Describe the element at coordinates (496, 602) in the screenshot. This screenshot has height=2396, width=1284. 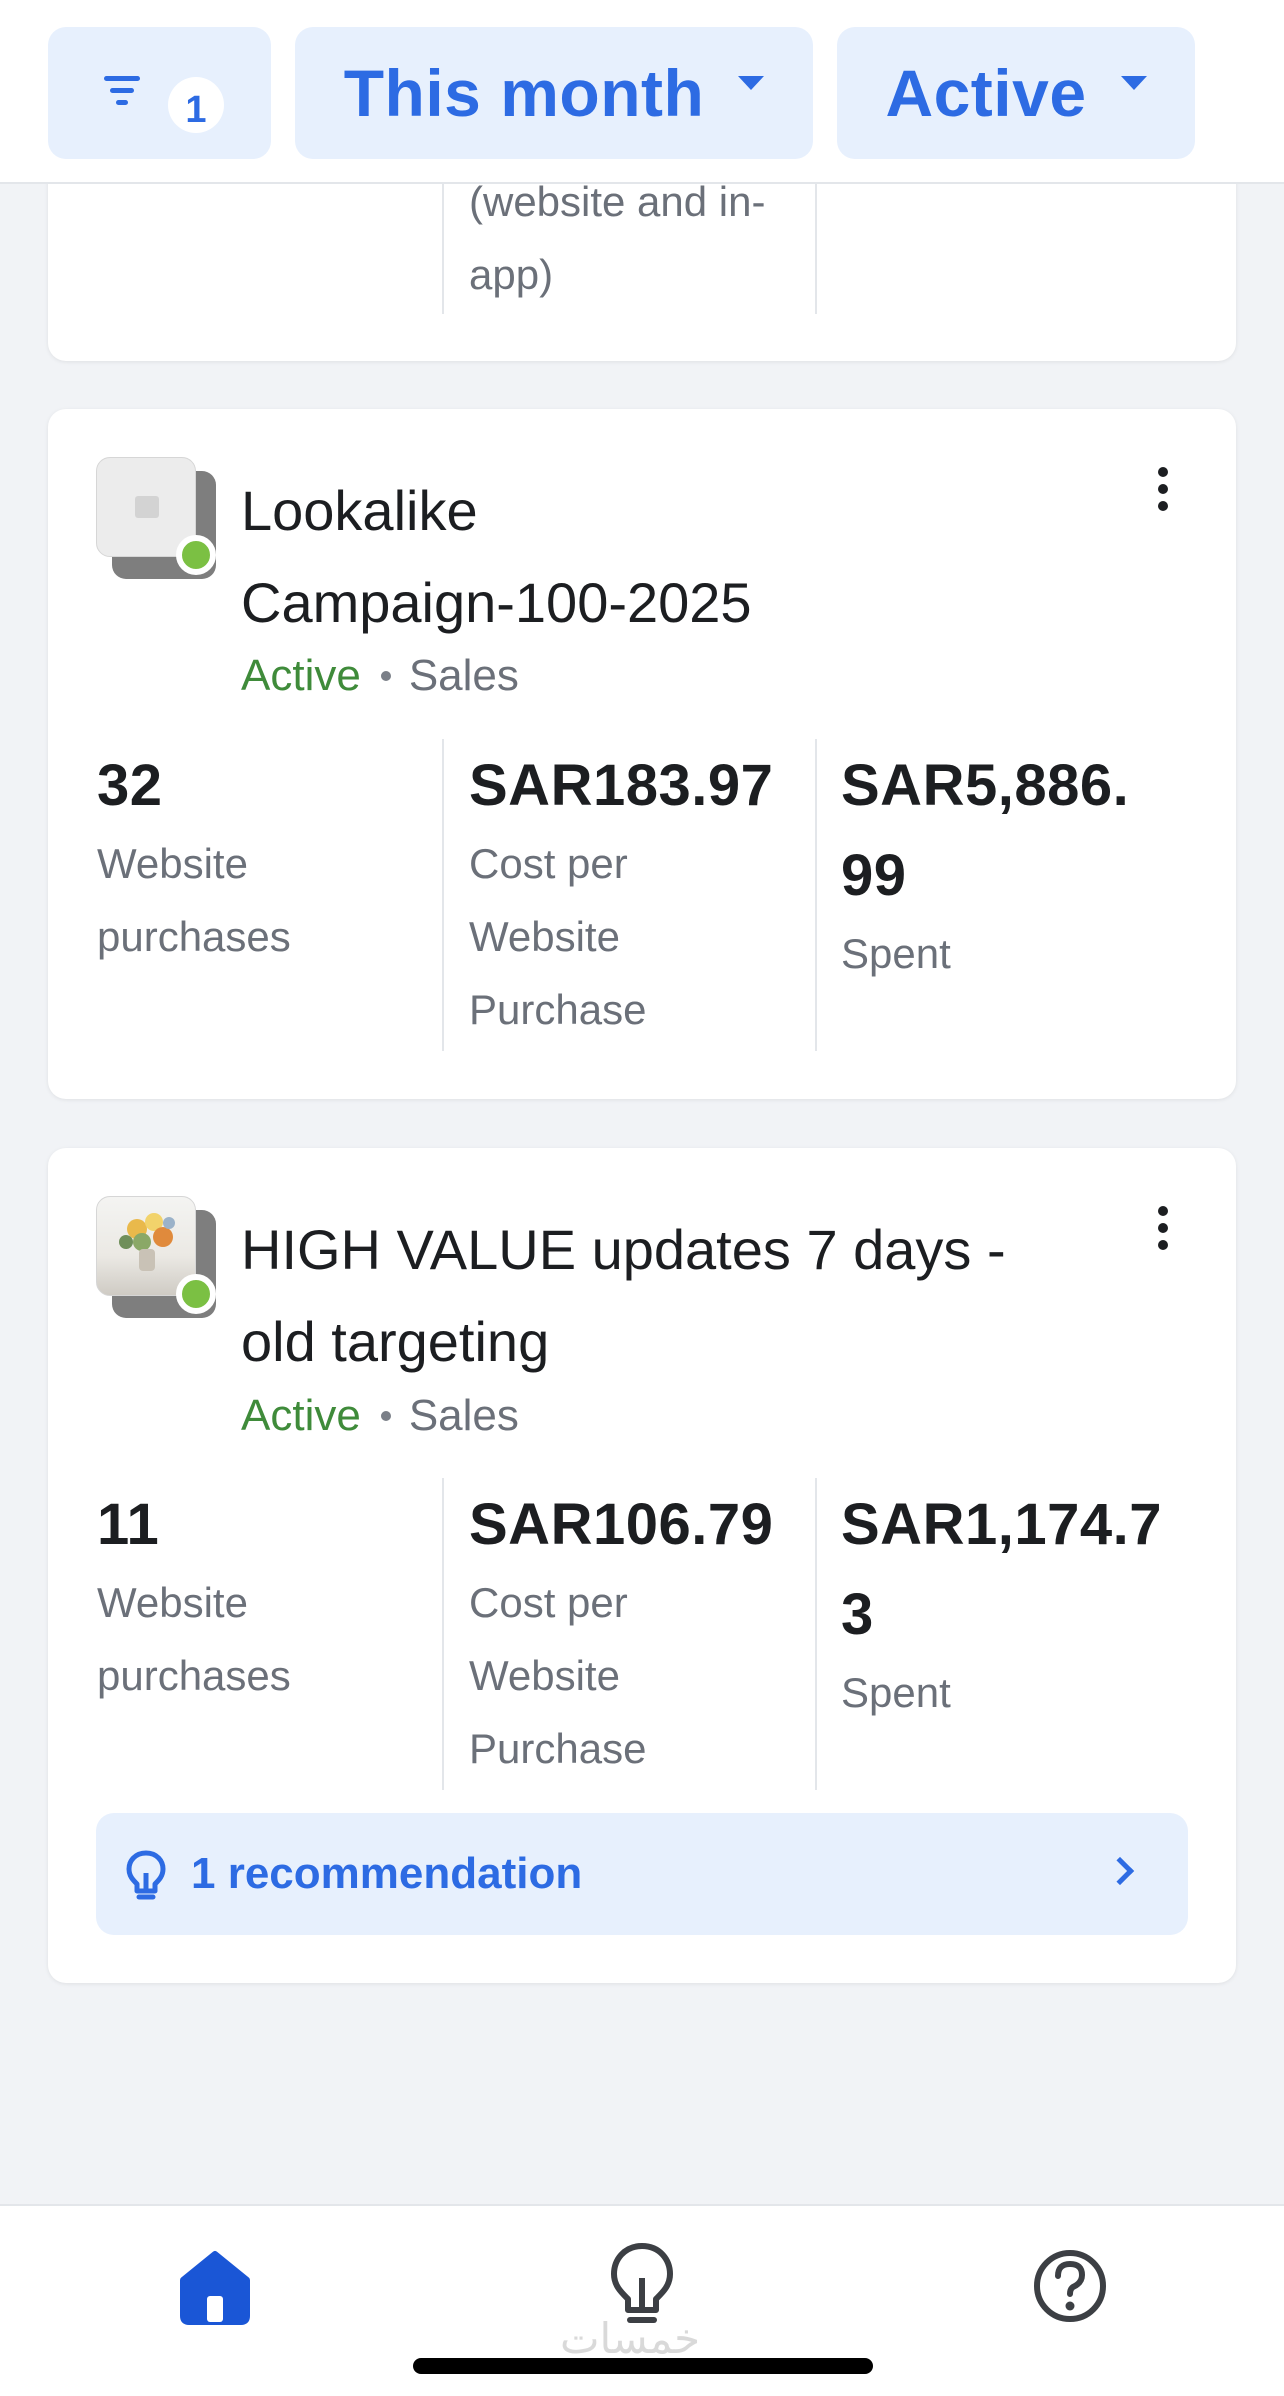
I see `campaign-title-line: Campaign-100-2025` at that location.